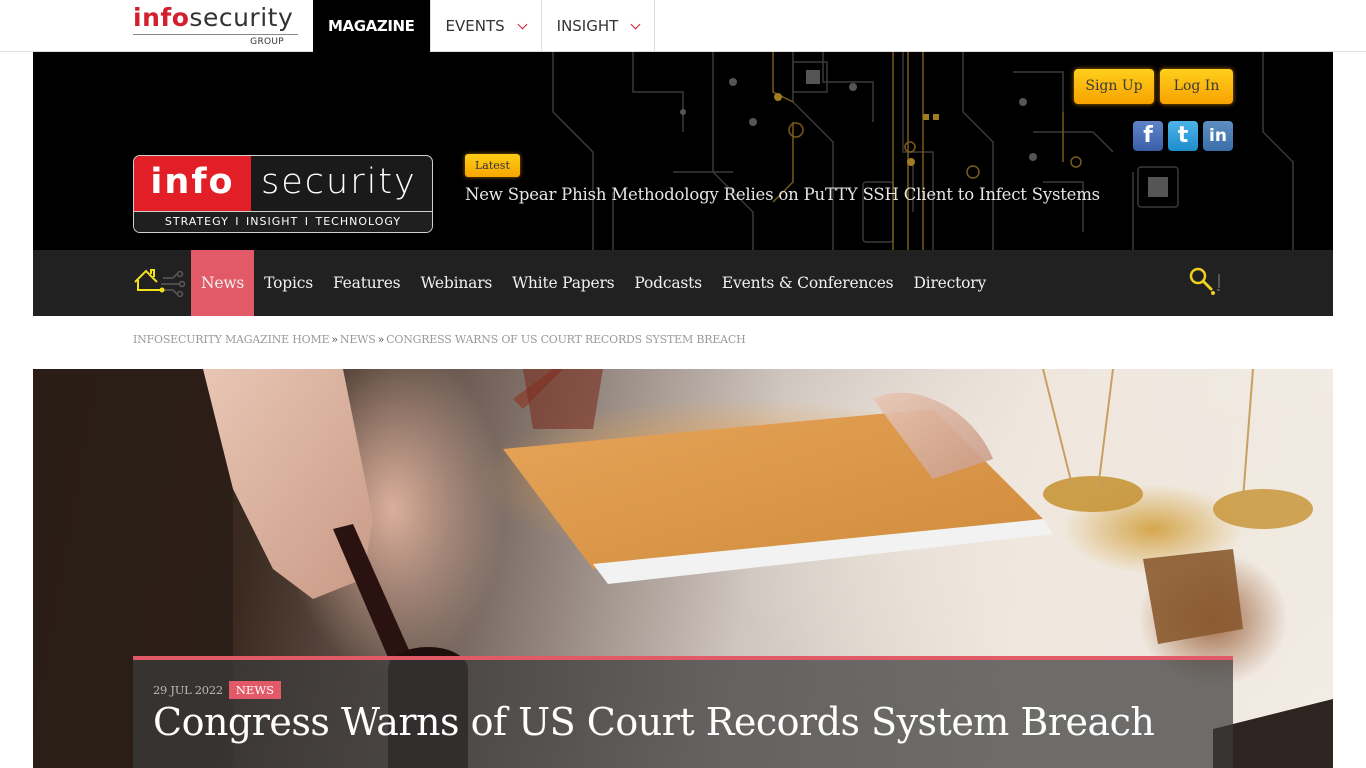  I want to click on article-meta: 29 JUL 2022 NEWS, so click(217, 690).